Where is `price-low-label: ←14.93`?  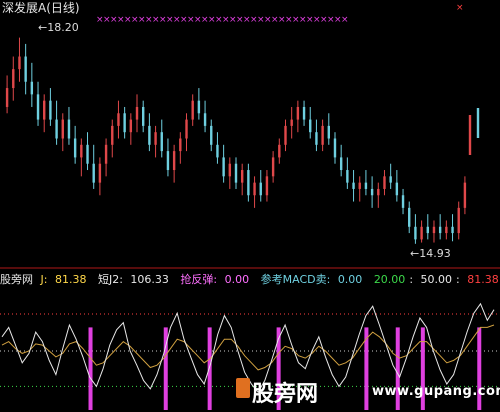 price-low-label: ←14.93 is located at coordinates (430, 253).